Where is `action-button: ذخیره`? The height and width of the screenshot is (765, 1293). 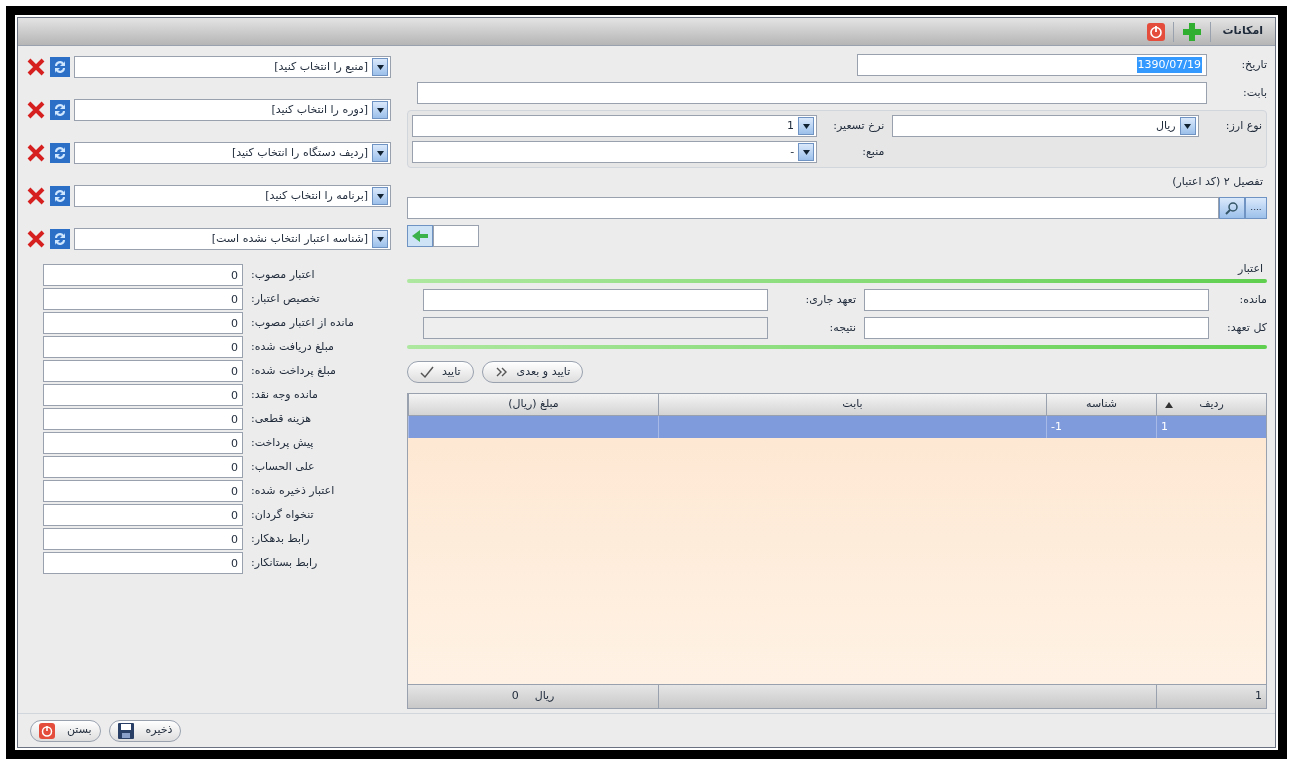 action-button: ذخیره is located at coordinates (145, 730).